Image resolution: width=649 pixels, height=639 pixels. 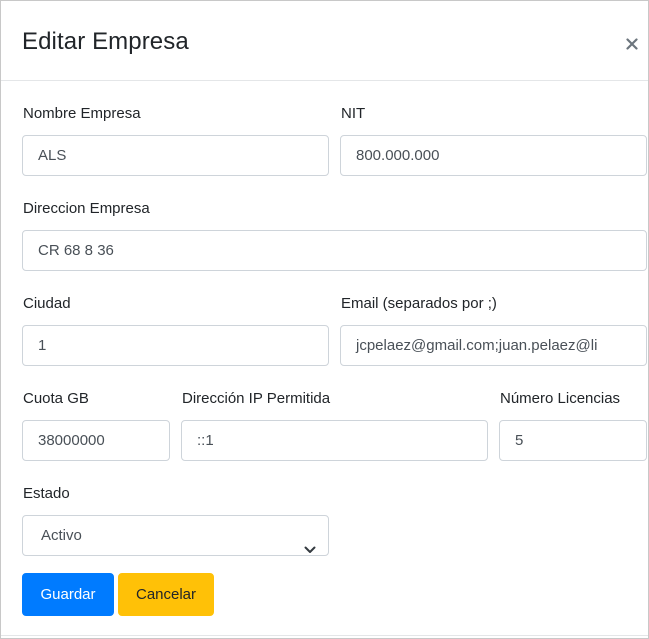 I want to click on cuota-gb-input: 38000000, so click(x=96, y=440).